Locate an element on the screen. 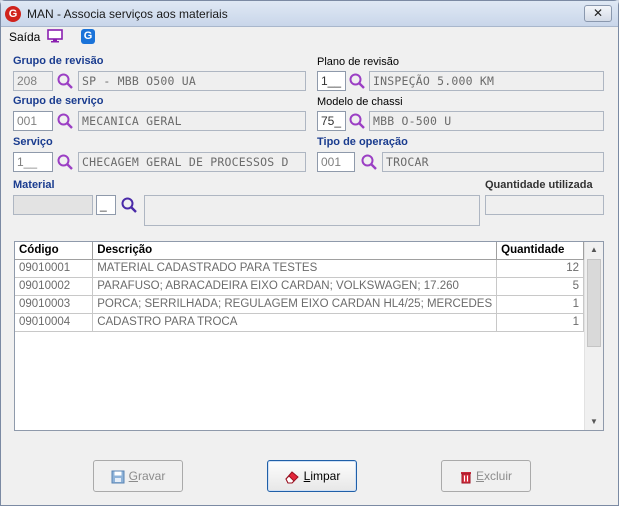 The width and height of the screenshot is (619, 506). label-tipo-operacao: Tipo de operação is located at coordinates (362, 142).